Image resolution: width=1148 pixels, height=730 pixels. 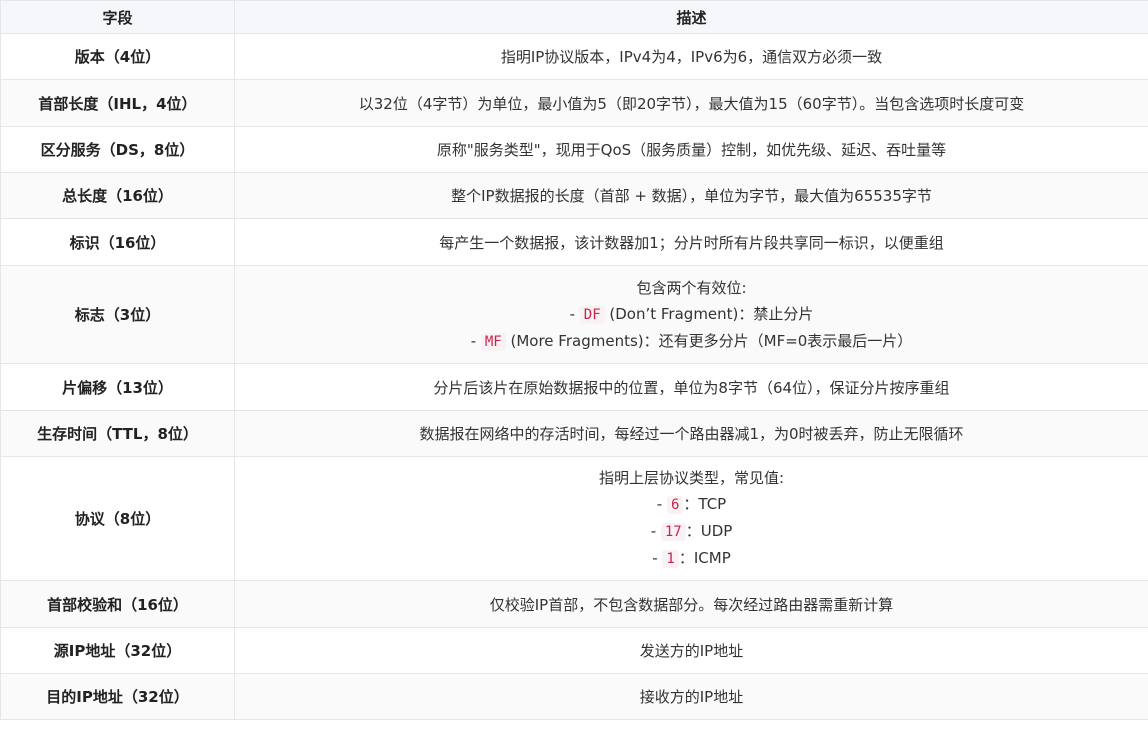 I want to click on flag-code: MF, so click(x=493, y=341).